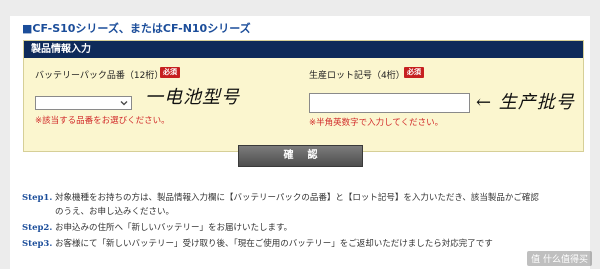 Image resolution: width=600 pixels, height=269 pixels. Describe the element at coordinates (525, 102) in the screenshot. I see `lot-number-annotation: ← 生产批号` at that location.